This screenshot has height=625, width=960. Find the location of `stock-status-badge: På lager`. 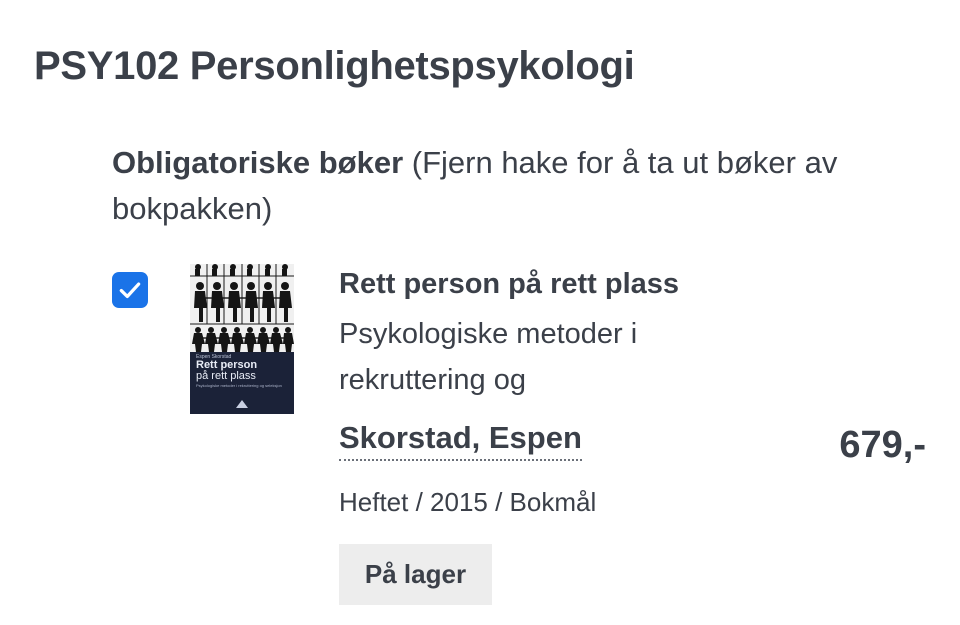

stock-status-badge: På lager is located at coordinates (415, 574).